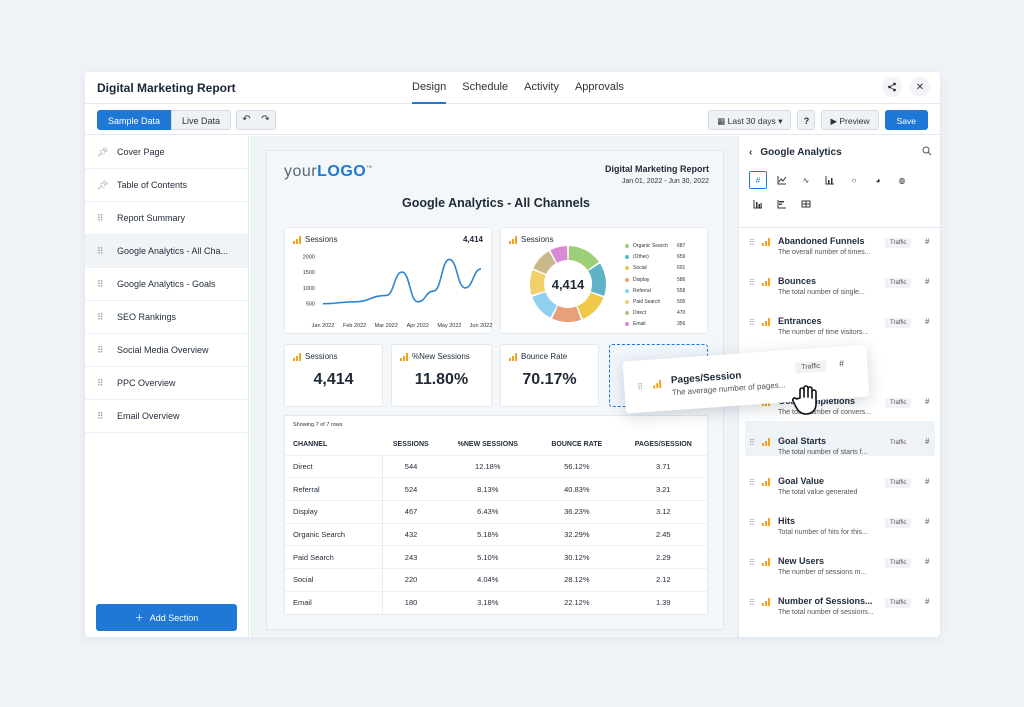  I want to click on tab-approvals: Approvals, so click(599, 88).